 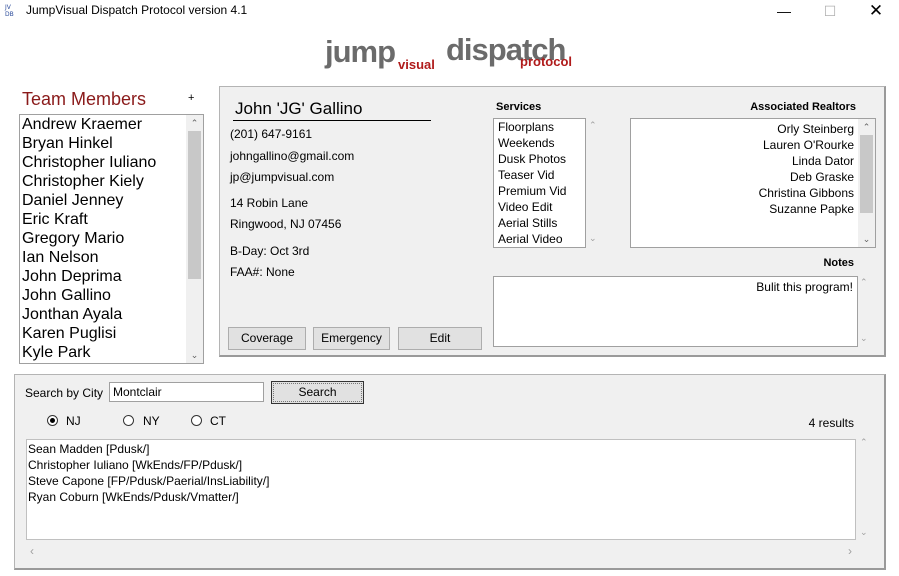 I want to click on service-item: Video Edit, so click(x=539, y=207).